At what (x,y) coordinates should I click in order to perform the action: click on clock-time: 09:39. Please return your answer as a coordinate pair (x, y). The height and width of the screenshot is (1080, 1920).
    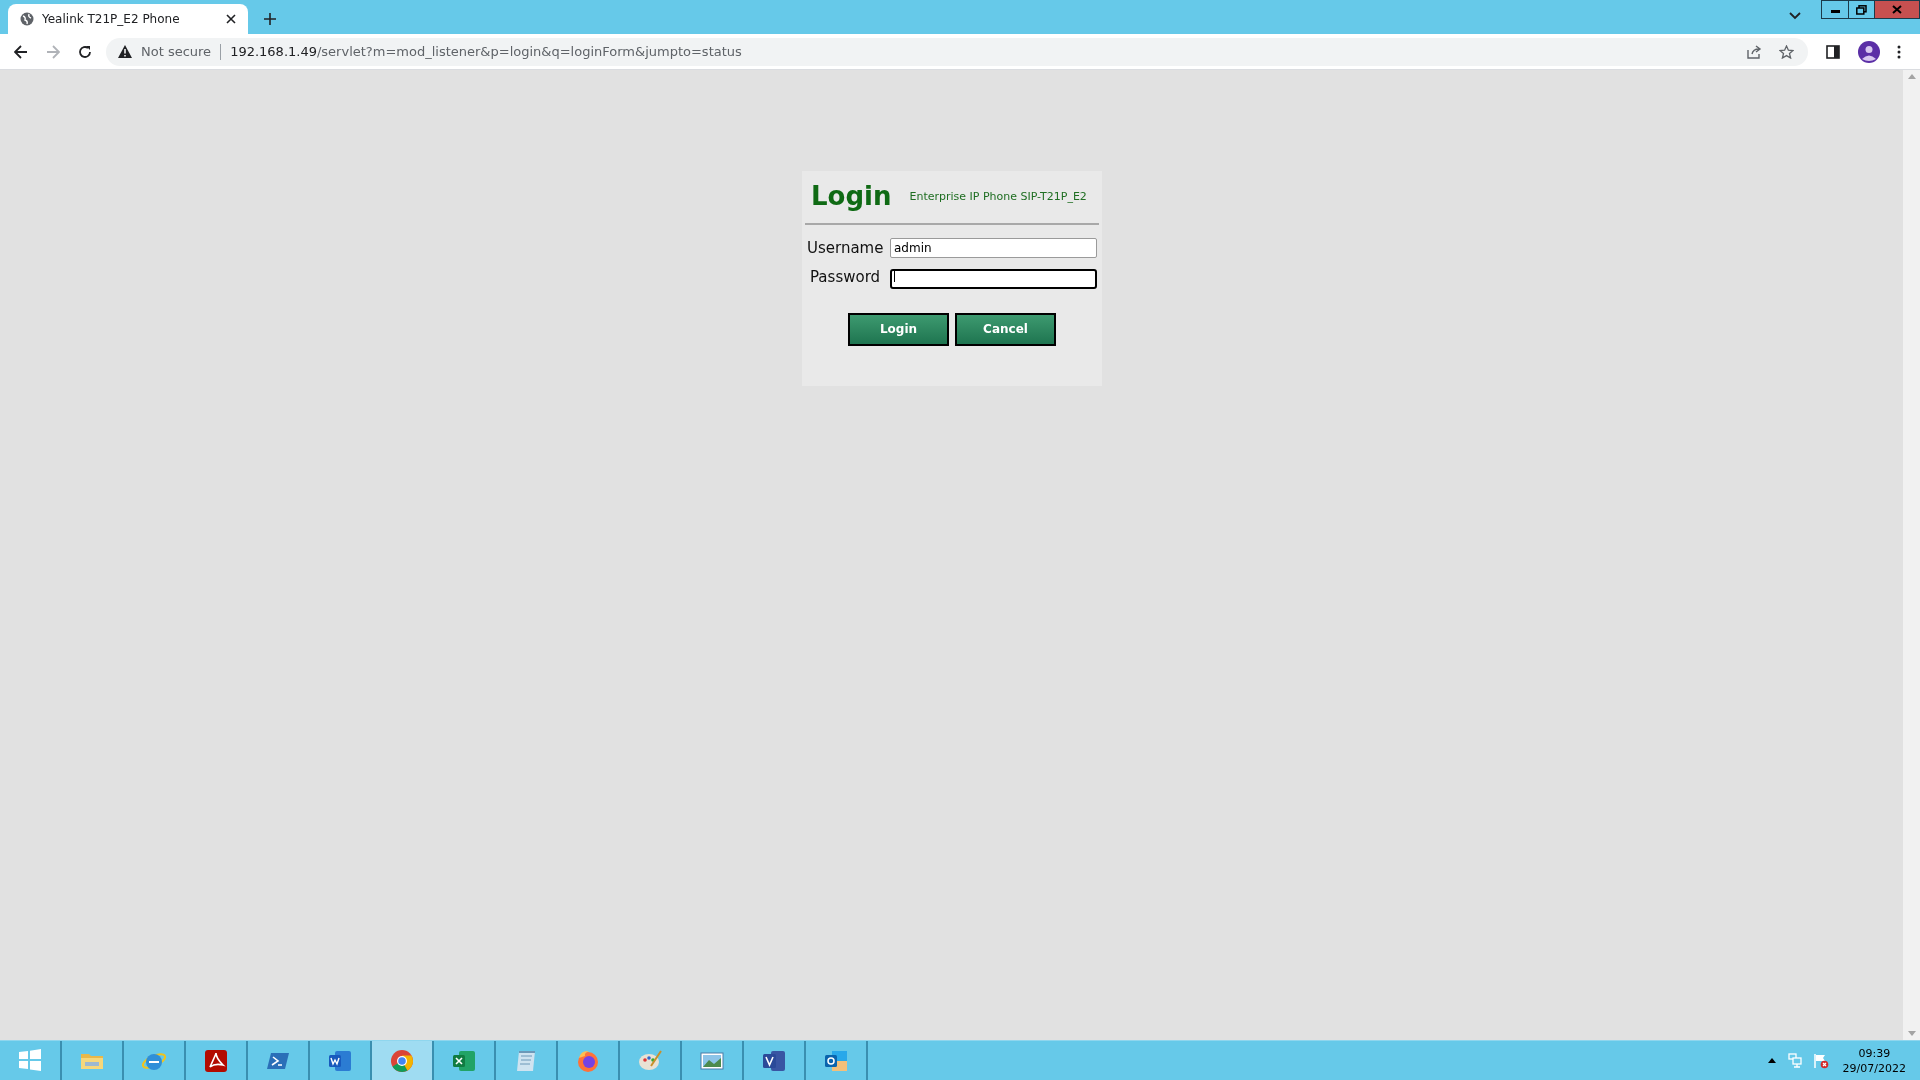
    Looking at the image, I should click on (1874, 1053).